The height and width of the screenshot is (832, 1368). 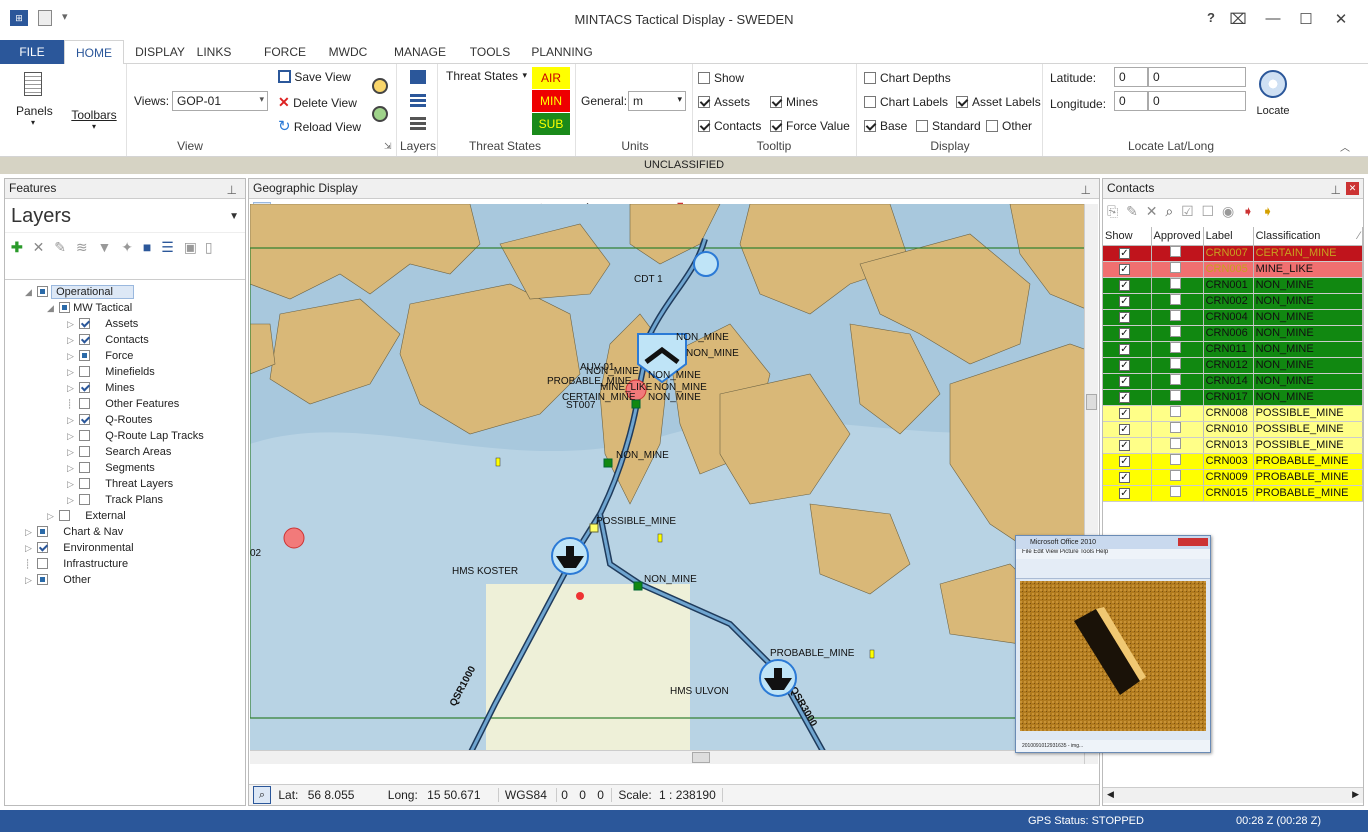 I want to click on views-select: GOP-01 ▾, so click(x=220, y=101).